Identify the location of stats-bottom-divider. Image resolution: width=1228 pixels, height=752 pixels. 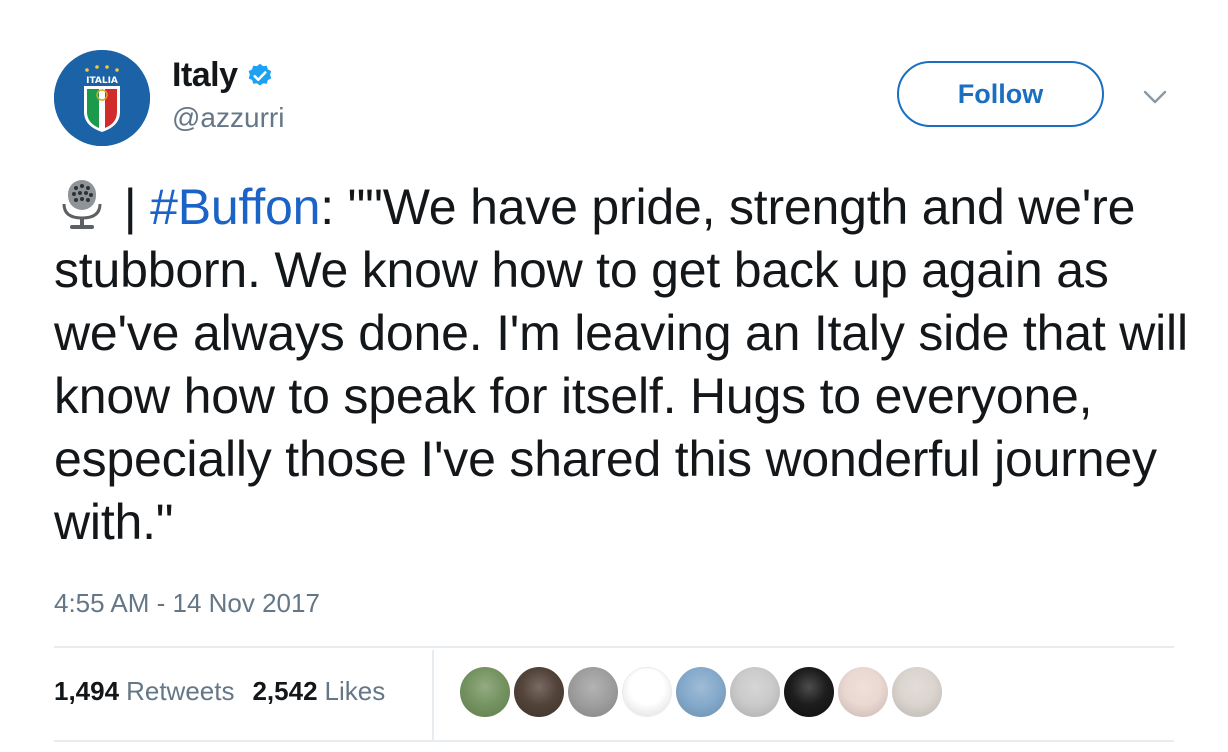
(614, 741).